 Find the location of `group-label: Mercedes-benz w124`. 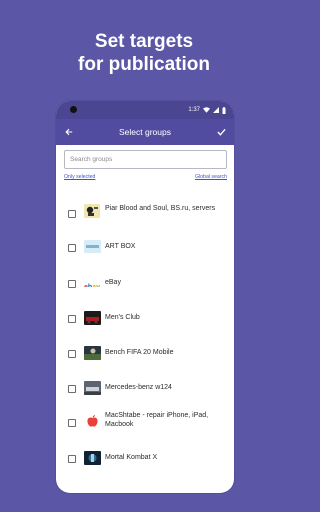

group-label: Mercedes-benz w124 is located at coordinates (138, 387).